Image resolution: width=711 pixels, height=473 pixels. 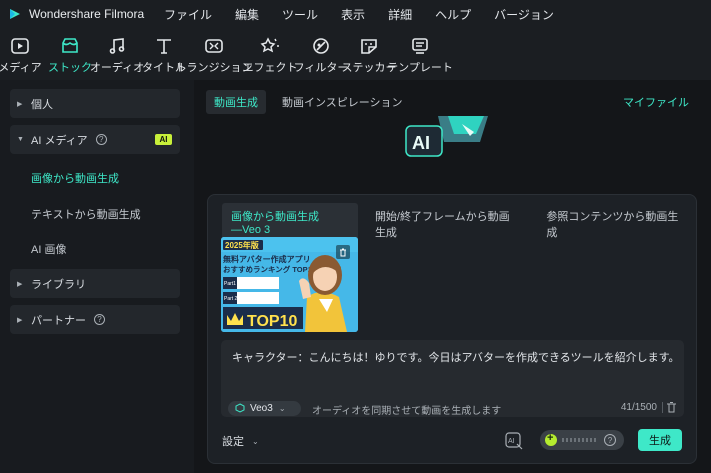 I want to click on svg-text: 2025年版, so click(x=242, y=245).